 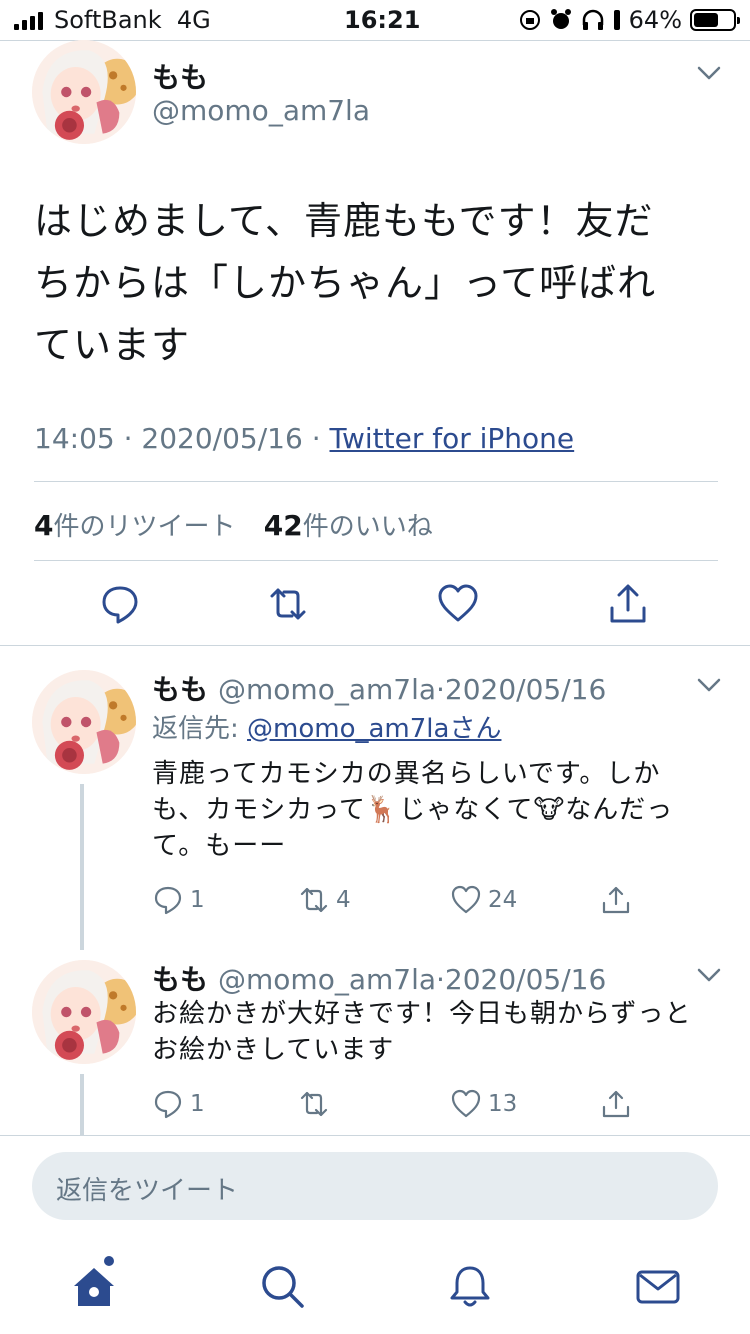 I want to click on clock: 16:21, so click(x=382, y=20).